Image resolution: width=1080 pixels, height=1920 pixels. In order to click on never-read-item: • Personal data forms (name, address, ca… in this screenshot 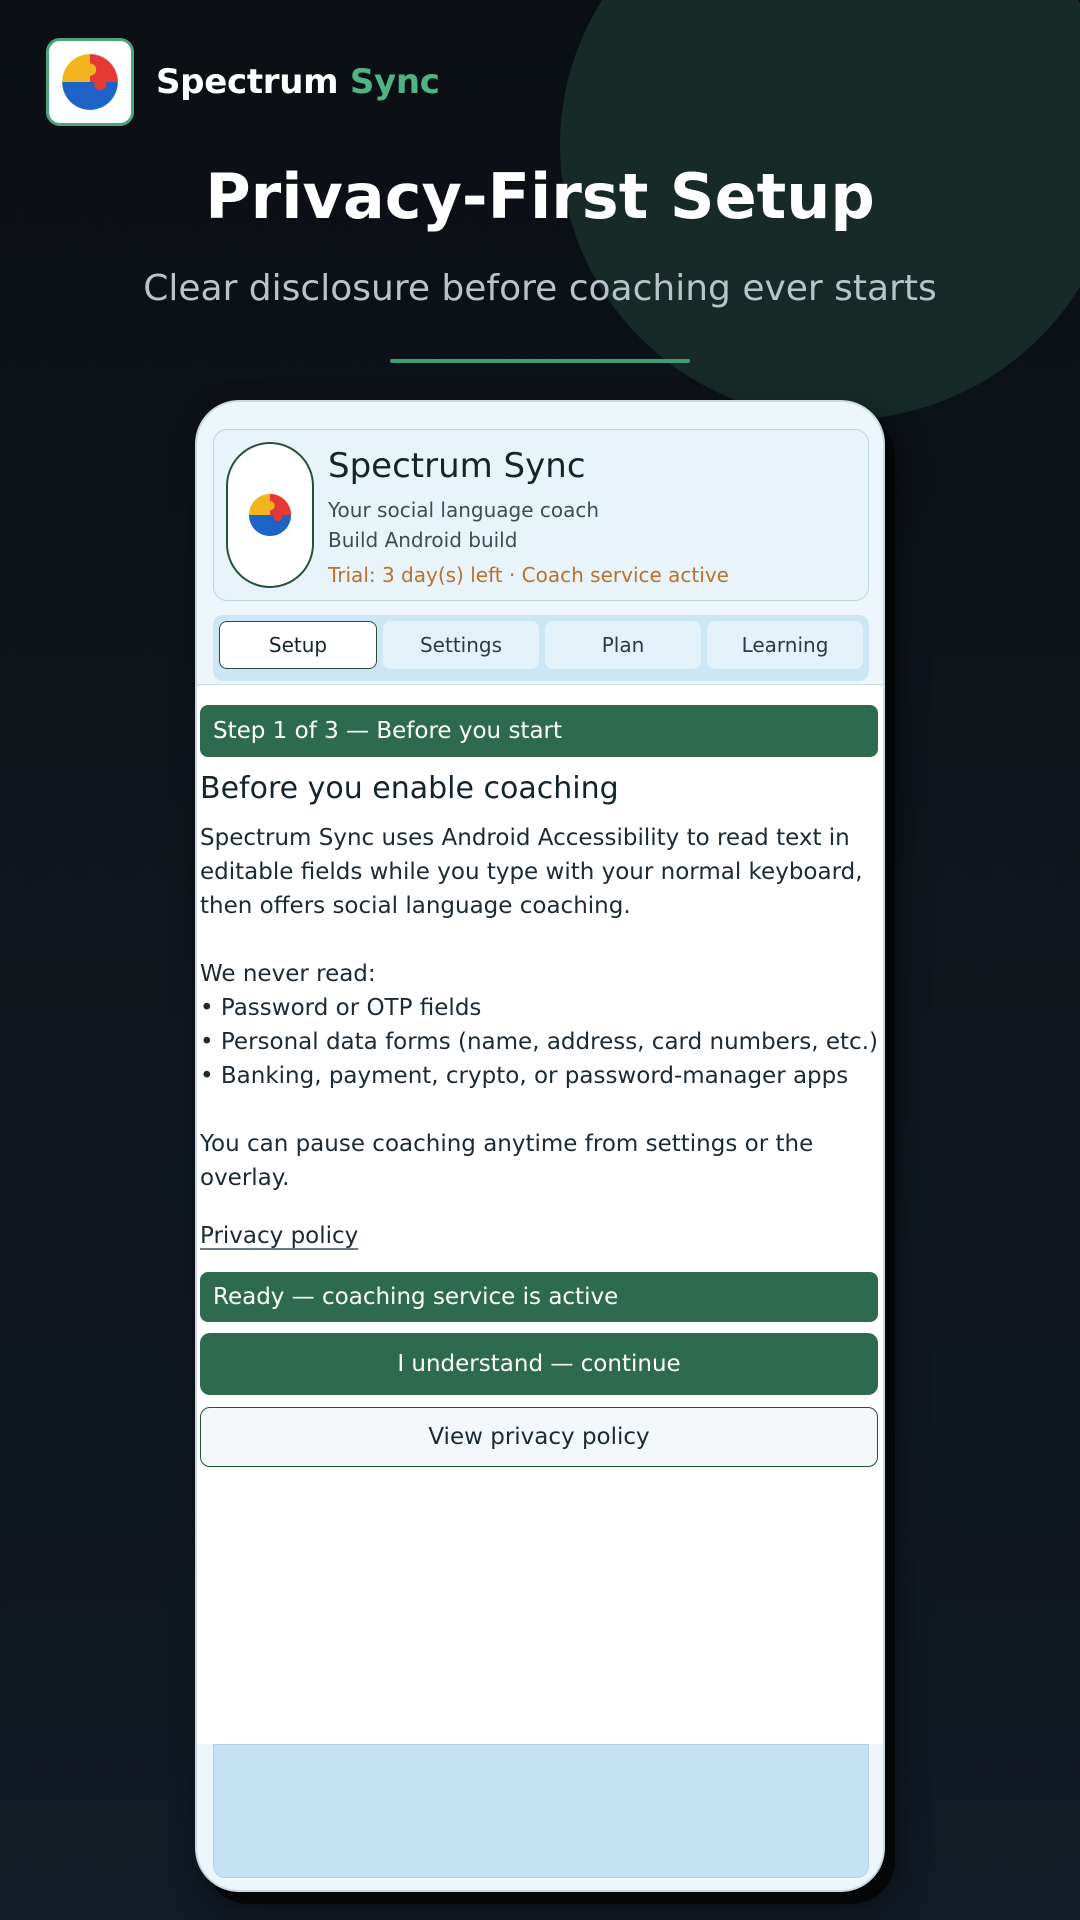, I will do `click(539, 1042)`.